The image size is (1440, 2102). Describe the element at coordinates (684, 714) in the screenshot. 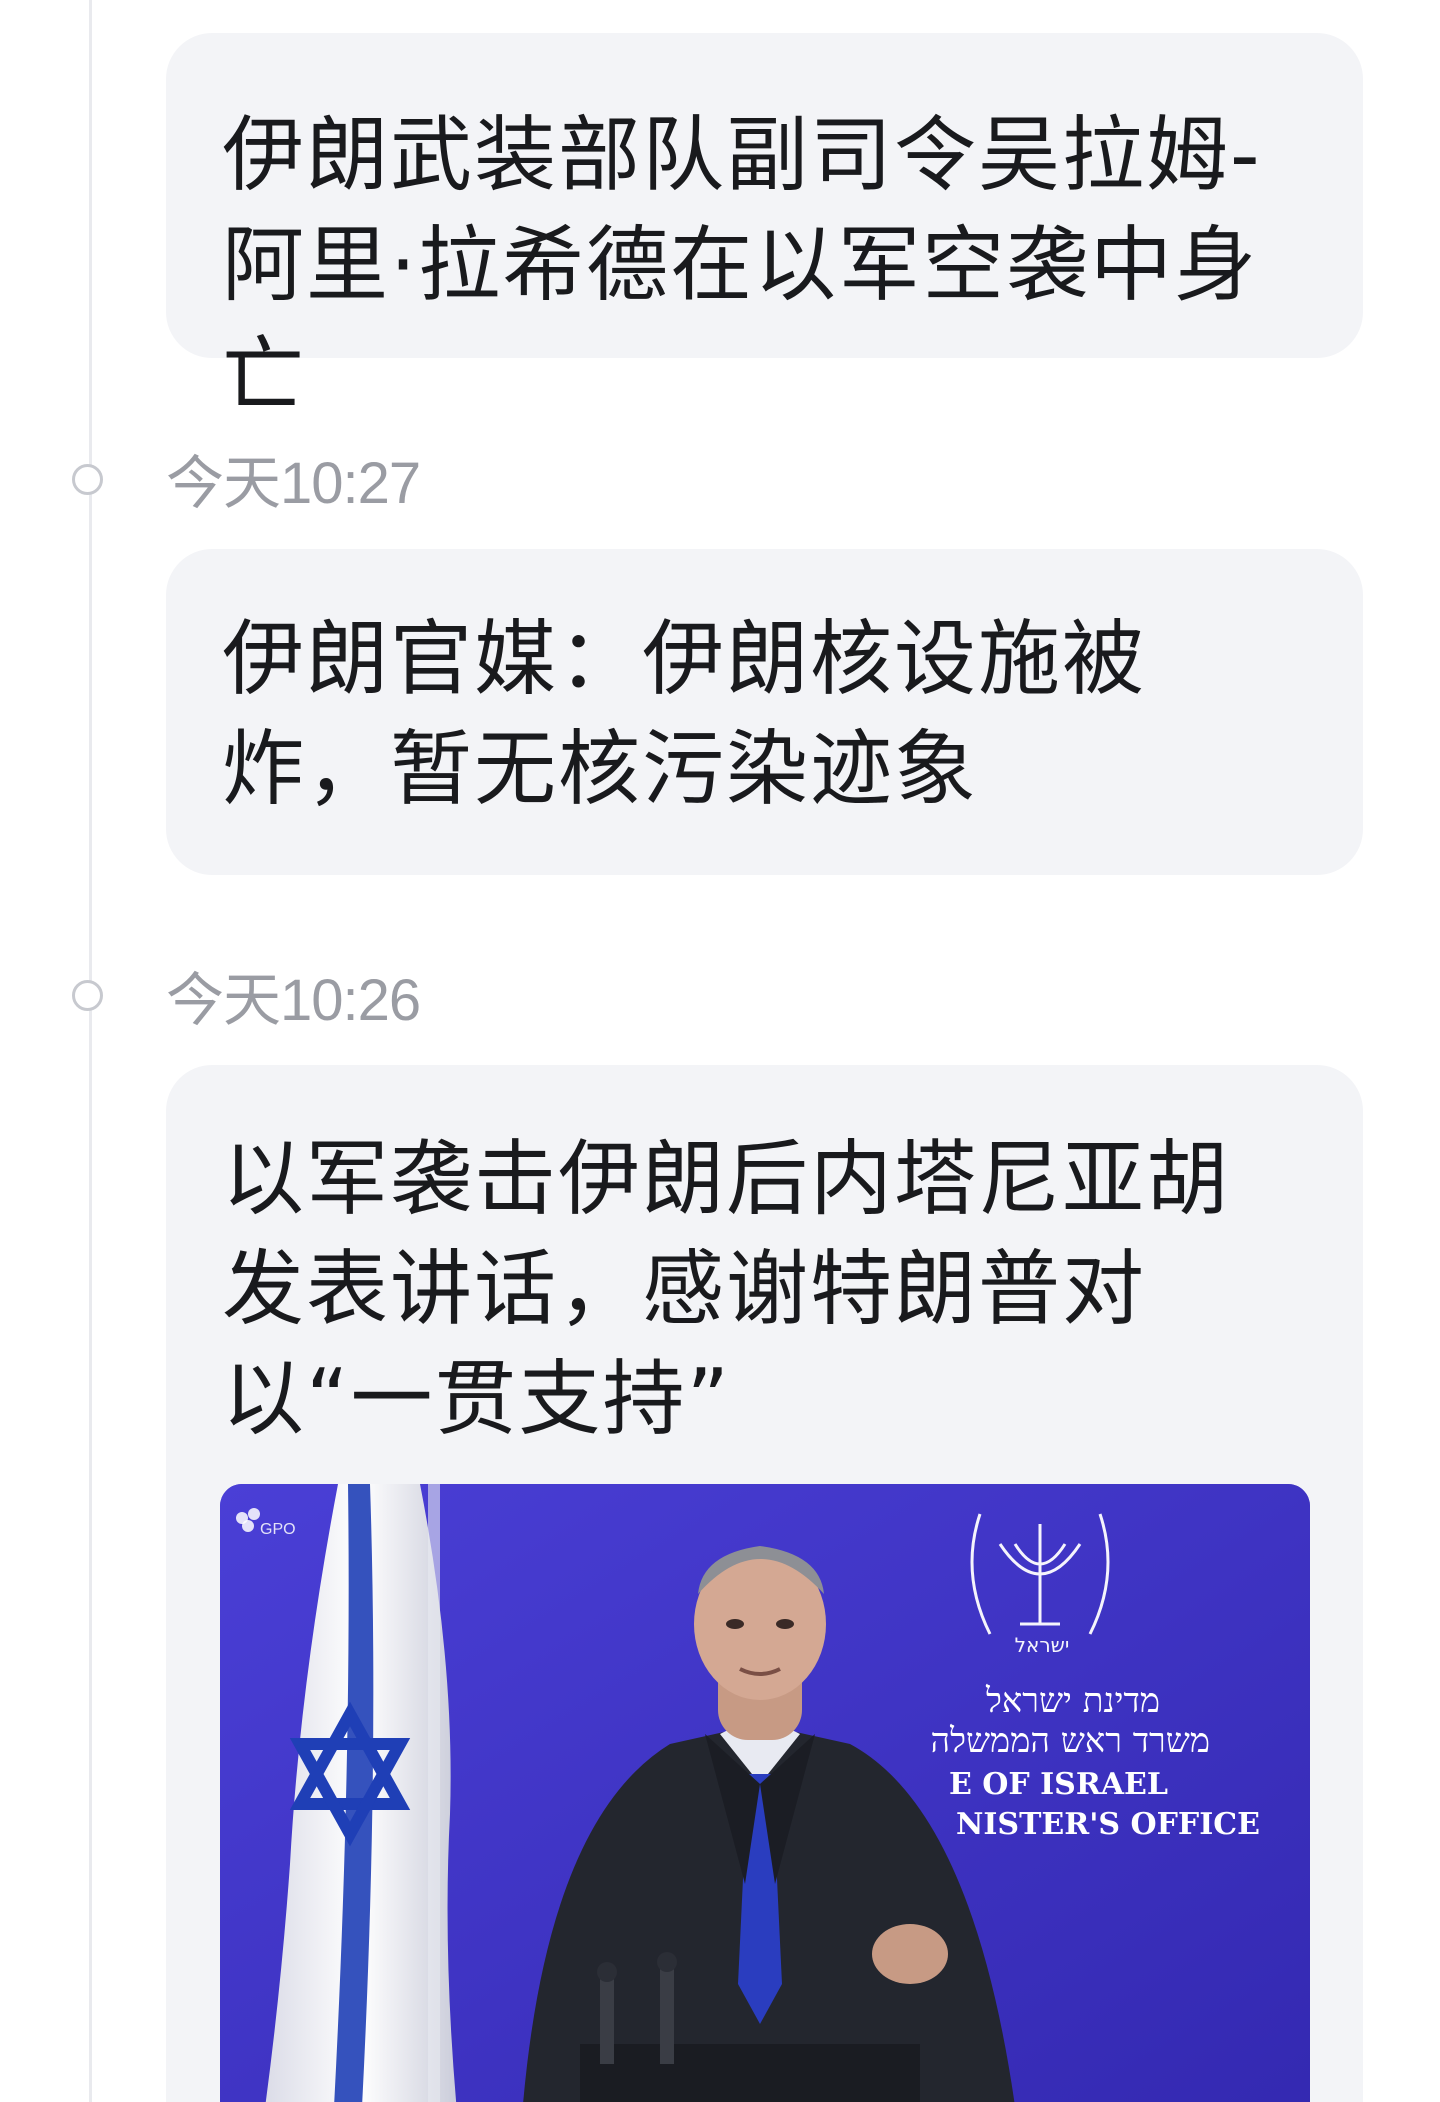

I see `news-headline: 伊朗官媒：伊朗核设施被炸，暂无核污染迹象` at that location.